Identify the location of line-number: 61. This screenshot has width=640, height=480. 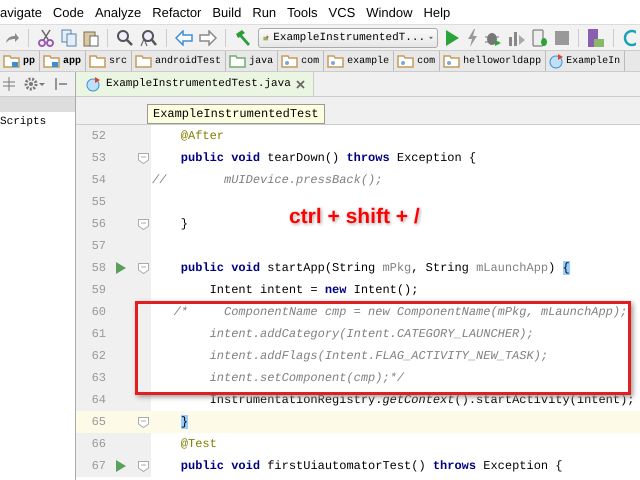
(98, 334).